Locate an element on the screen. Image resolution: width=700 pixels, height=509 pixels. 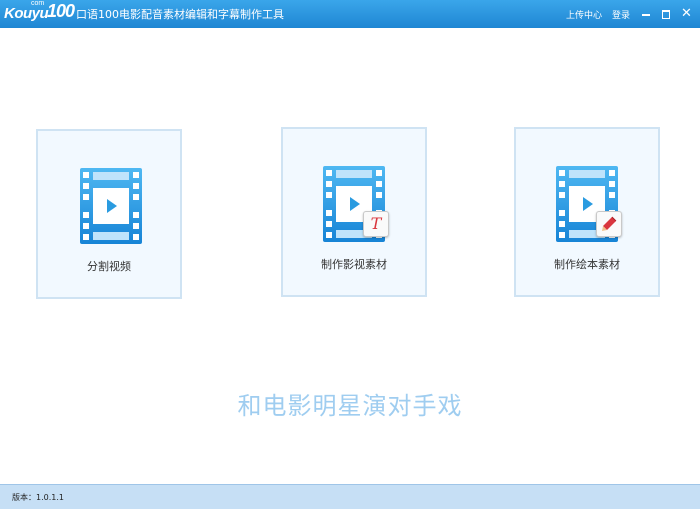
make-film-material-card: T 制作影视素材 is located at coordinates (354, 212).